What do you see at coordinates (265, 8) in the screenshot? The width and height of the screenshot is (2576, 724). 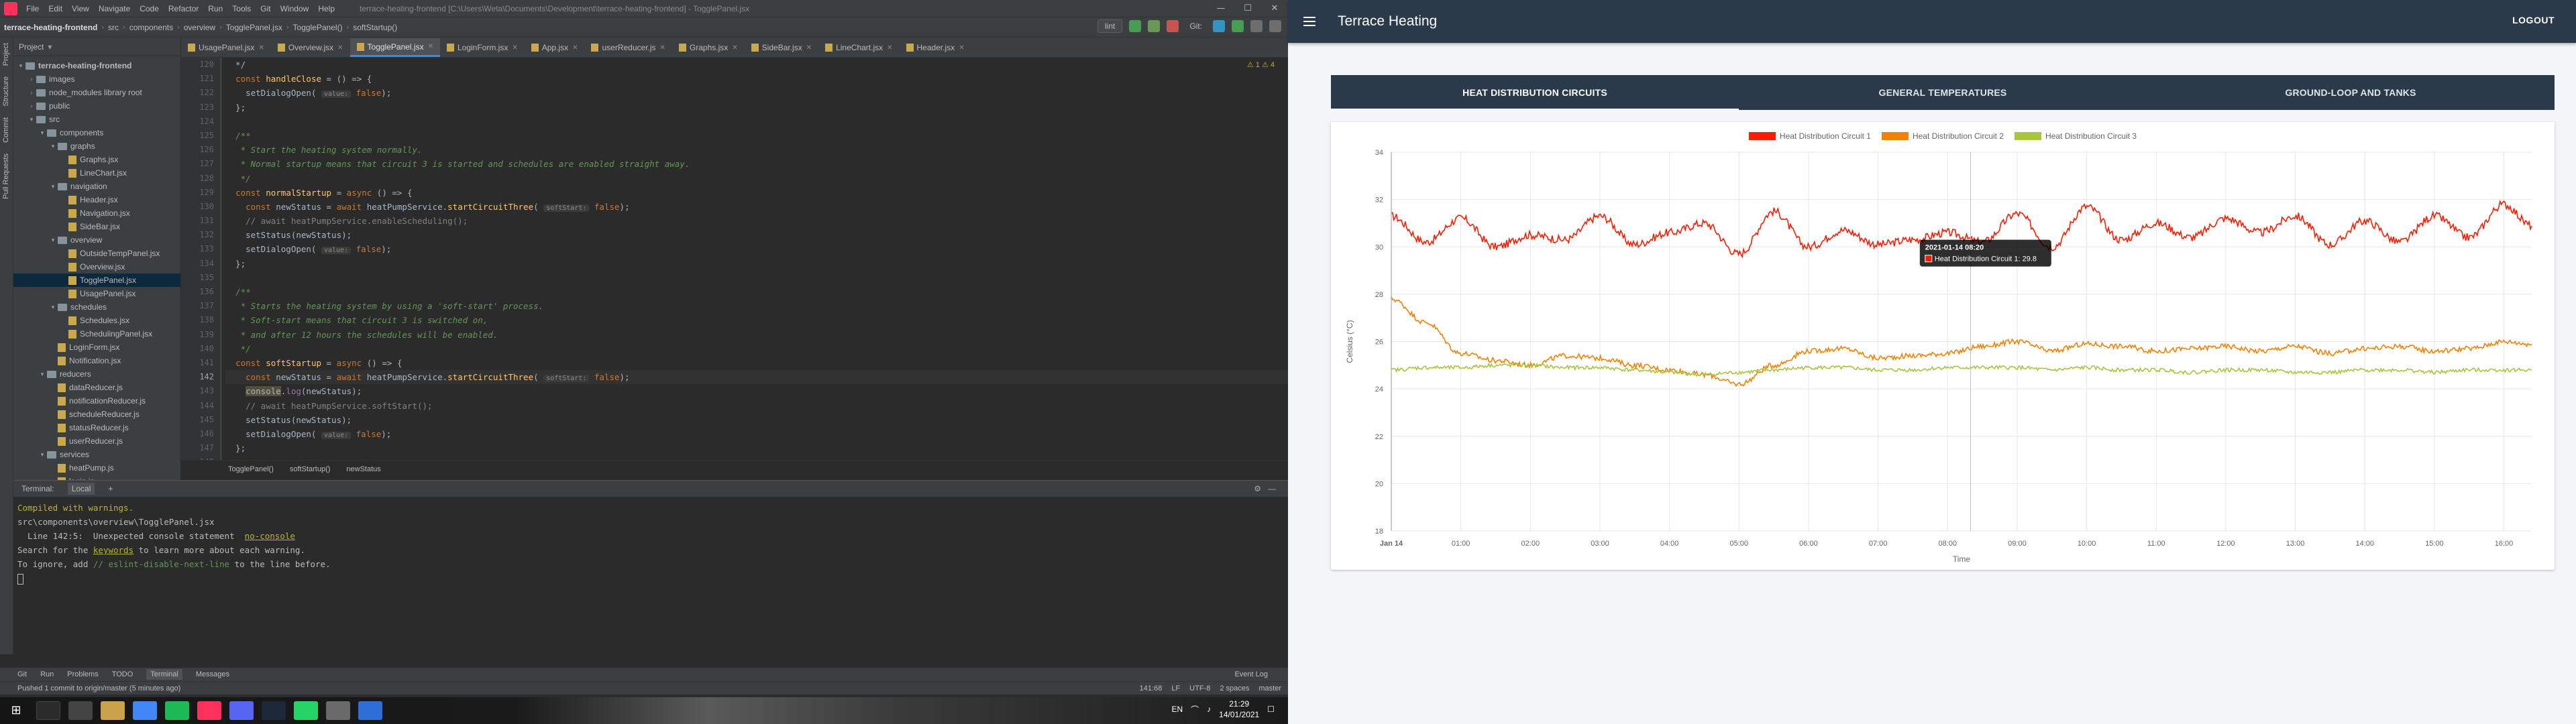 I see `menu-git: Git` at bounding box center [265, 8].